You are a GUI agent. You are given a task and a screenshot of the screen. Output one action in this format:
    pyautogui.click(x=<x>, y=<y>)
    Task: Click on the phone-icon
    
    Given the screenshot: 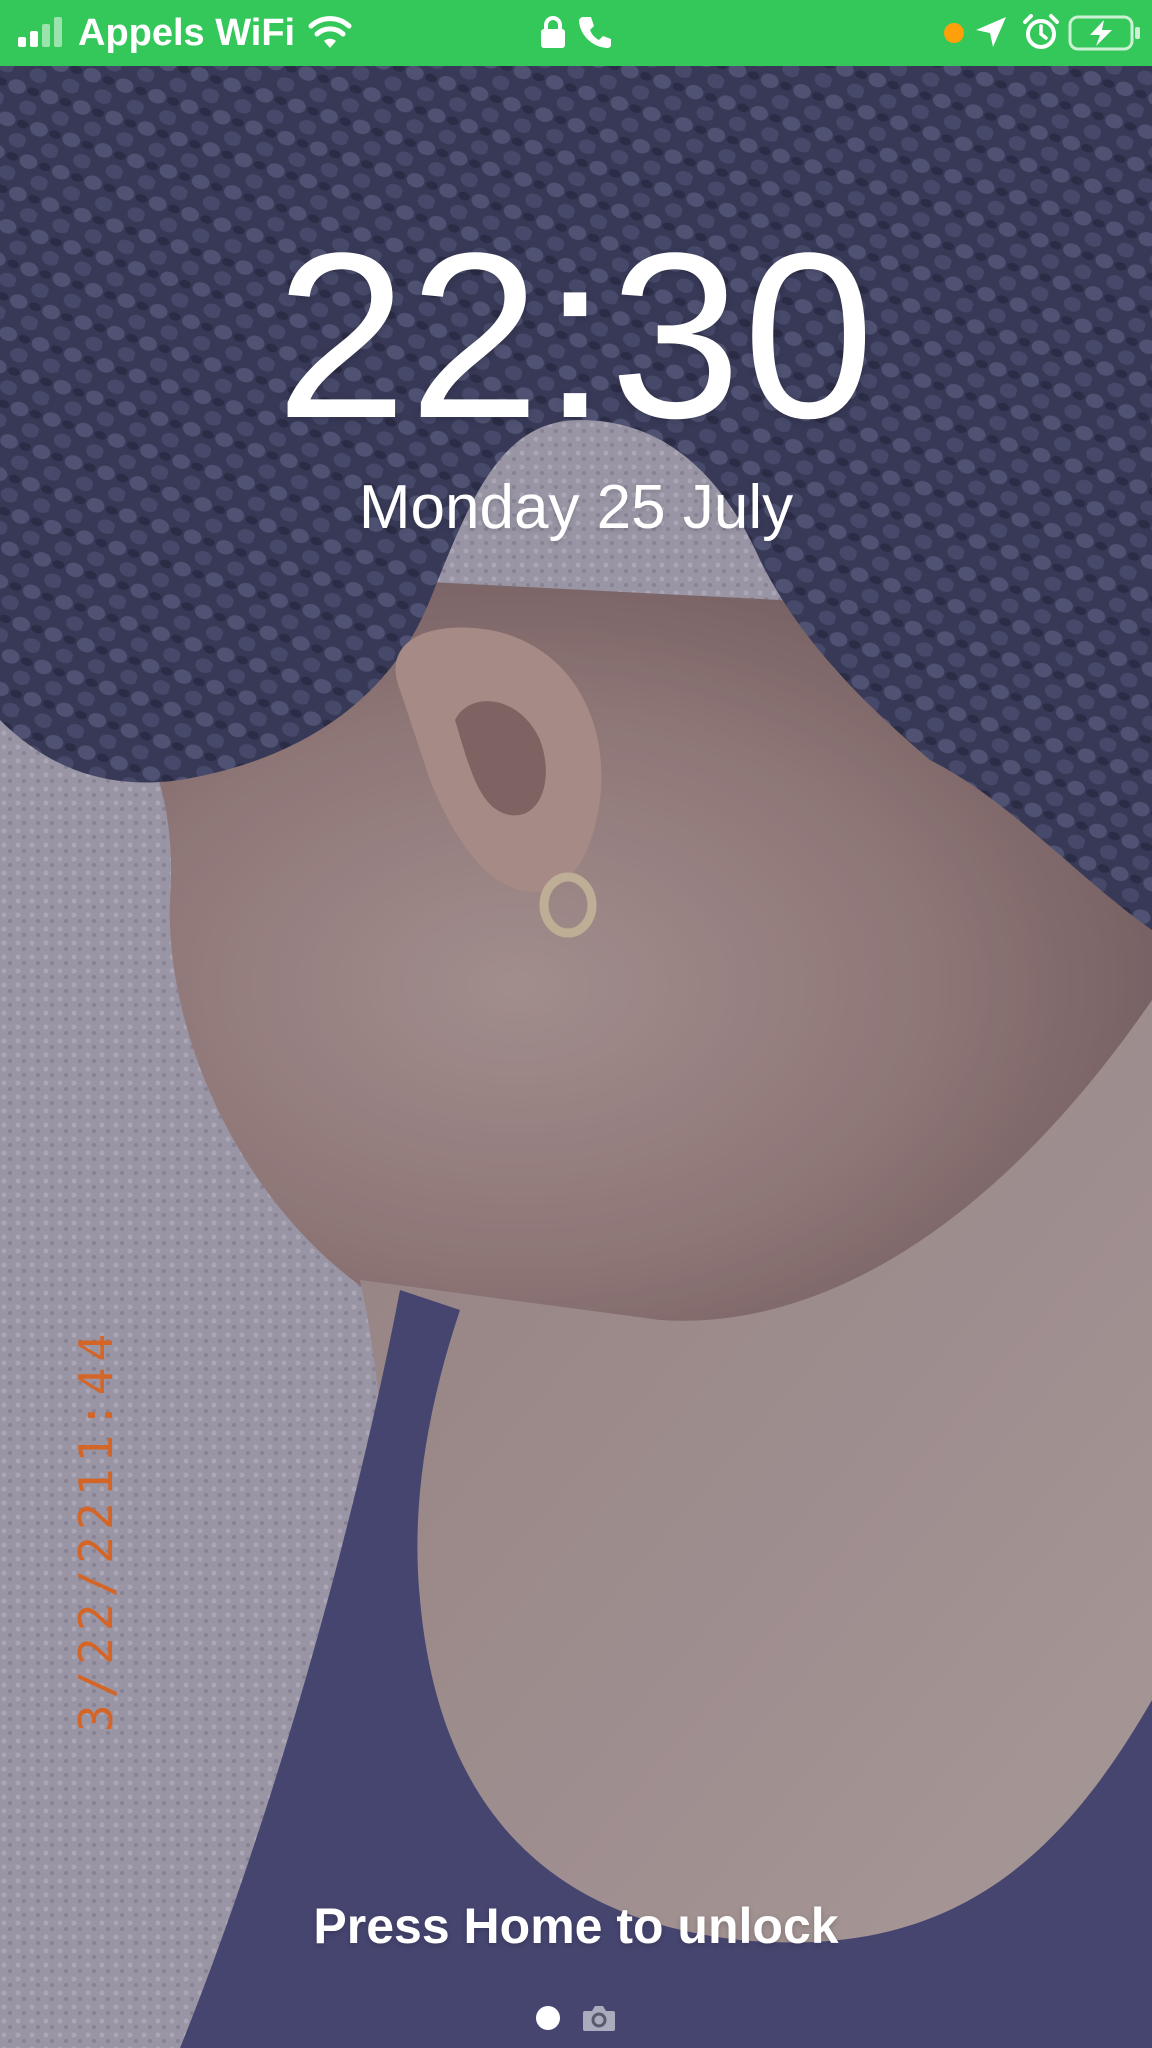 What is the action you would take?
    pyautogui.click(x=595, y=32)
    